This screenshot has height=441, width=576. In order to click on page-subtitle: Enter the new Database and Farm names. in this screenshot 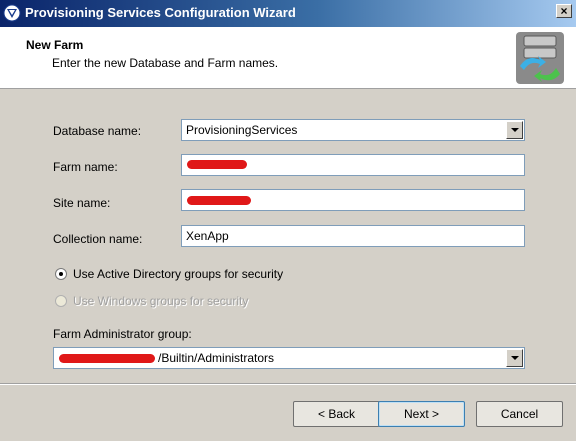, I will do `click(165, 63)`.